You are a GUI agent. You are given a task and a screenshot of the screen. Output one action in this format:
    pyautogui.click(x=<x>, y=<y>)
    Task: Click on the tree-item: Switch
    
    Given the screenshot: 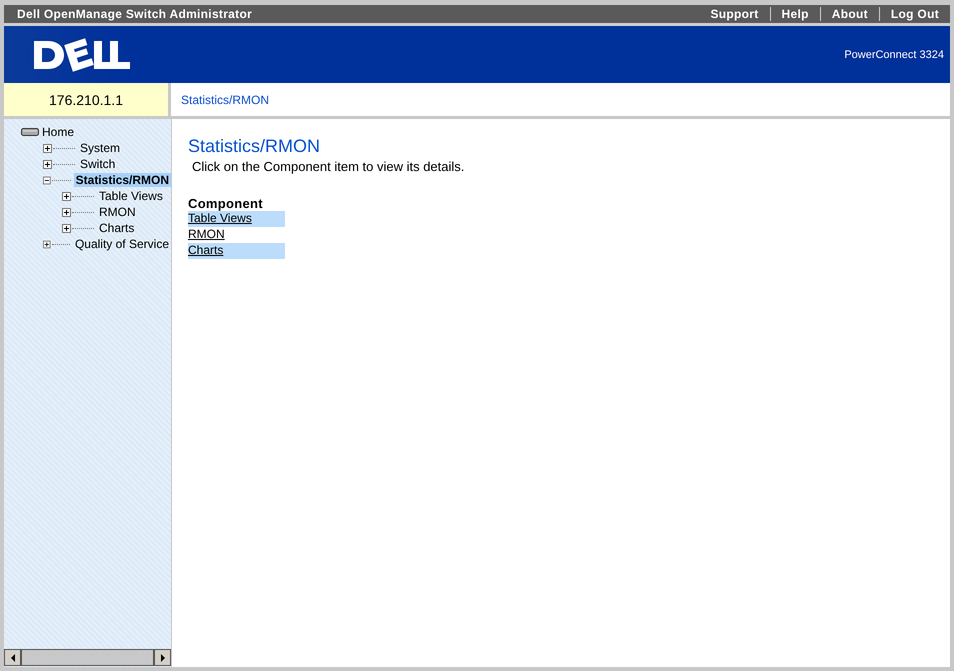 What is the action you would take?
    pyautogui.click(x=98, y=164)
    